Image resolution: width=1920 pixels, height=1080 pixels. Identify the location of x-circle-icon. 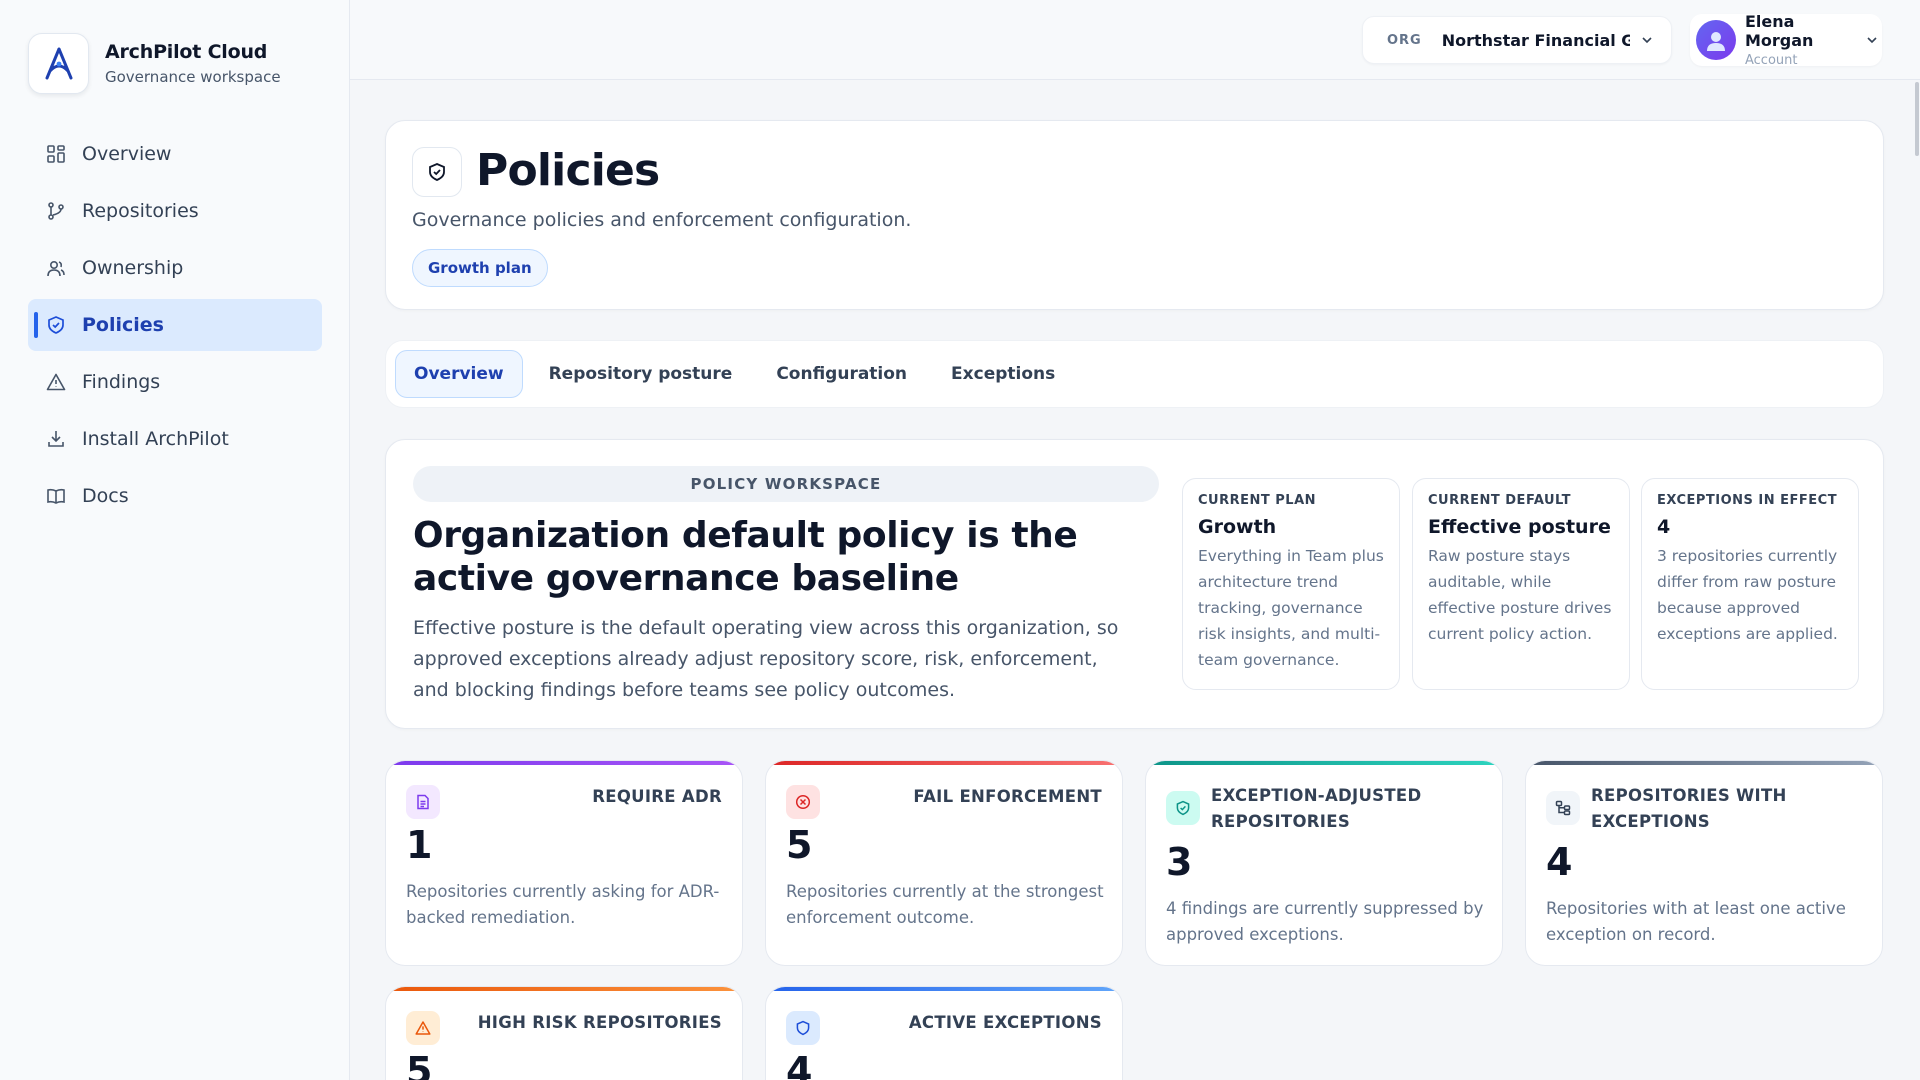
(803, 802).